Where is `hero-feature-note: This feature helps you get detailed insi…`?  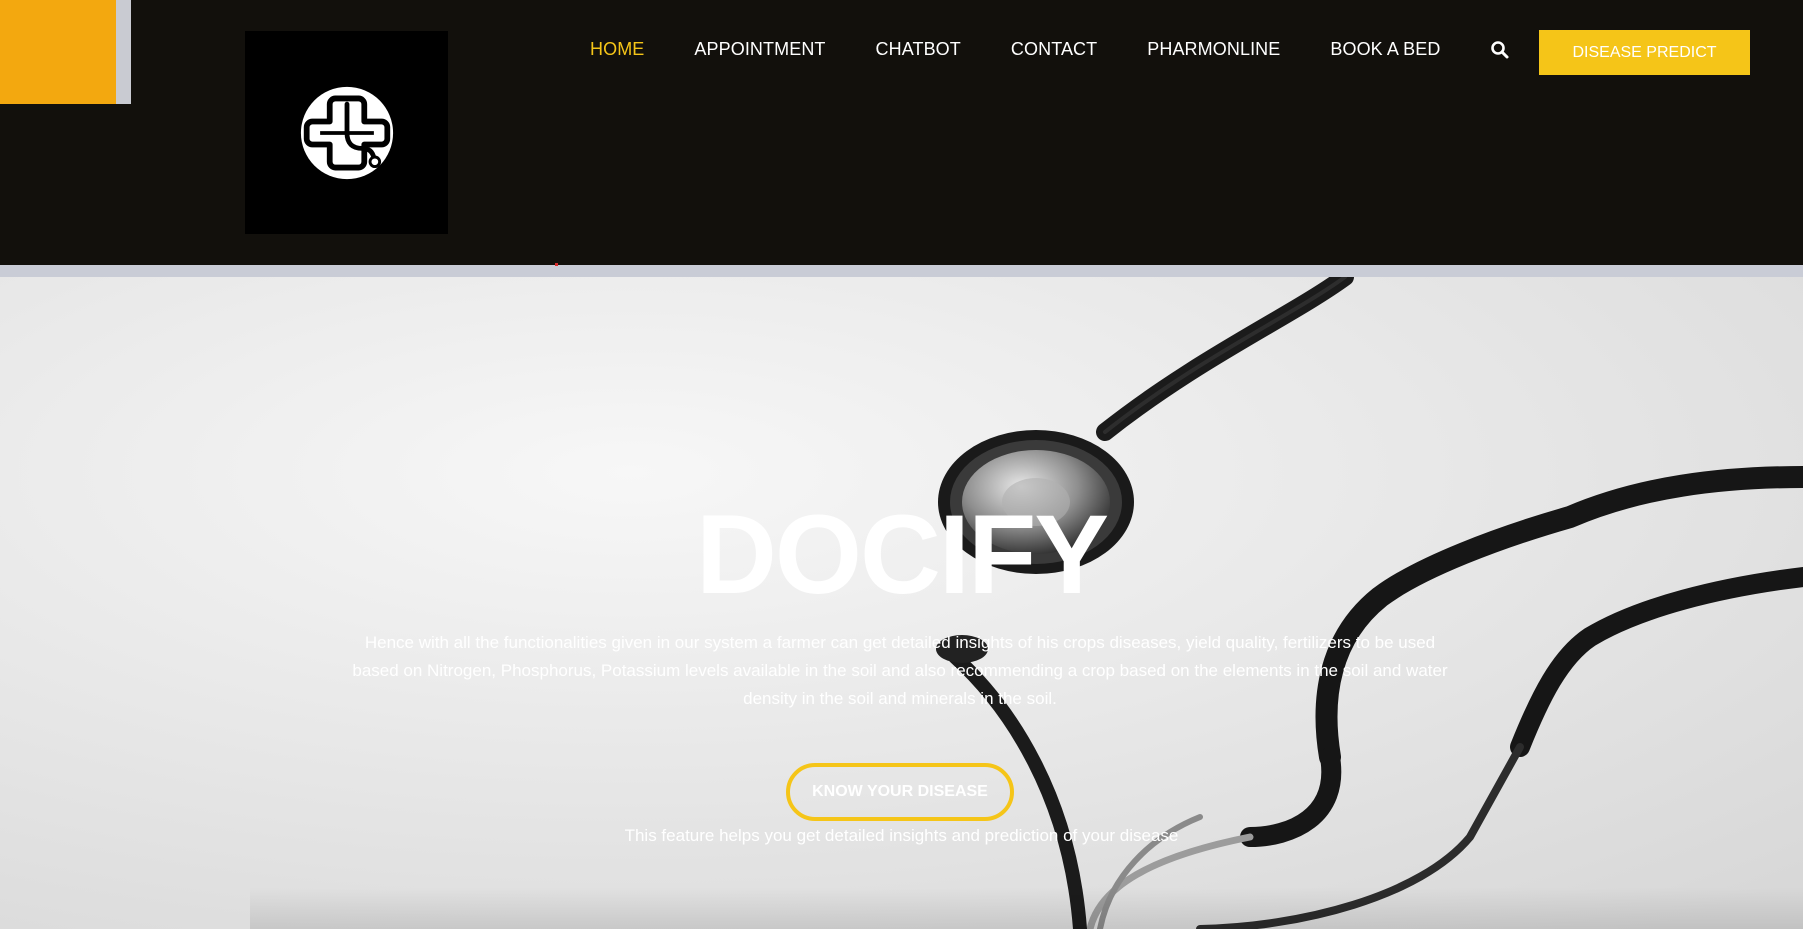 hero-feature-note: This feature helps you get detailed insi… is located at coordinates (901, 835).